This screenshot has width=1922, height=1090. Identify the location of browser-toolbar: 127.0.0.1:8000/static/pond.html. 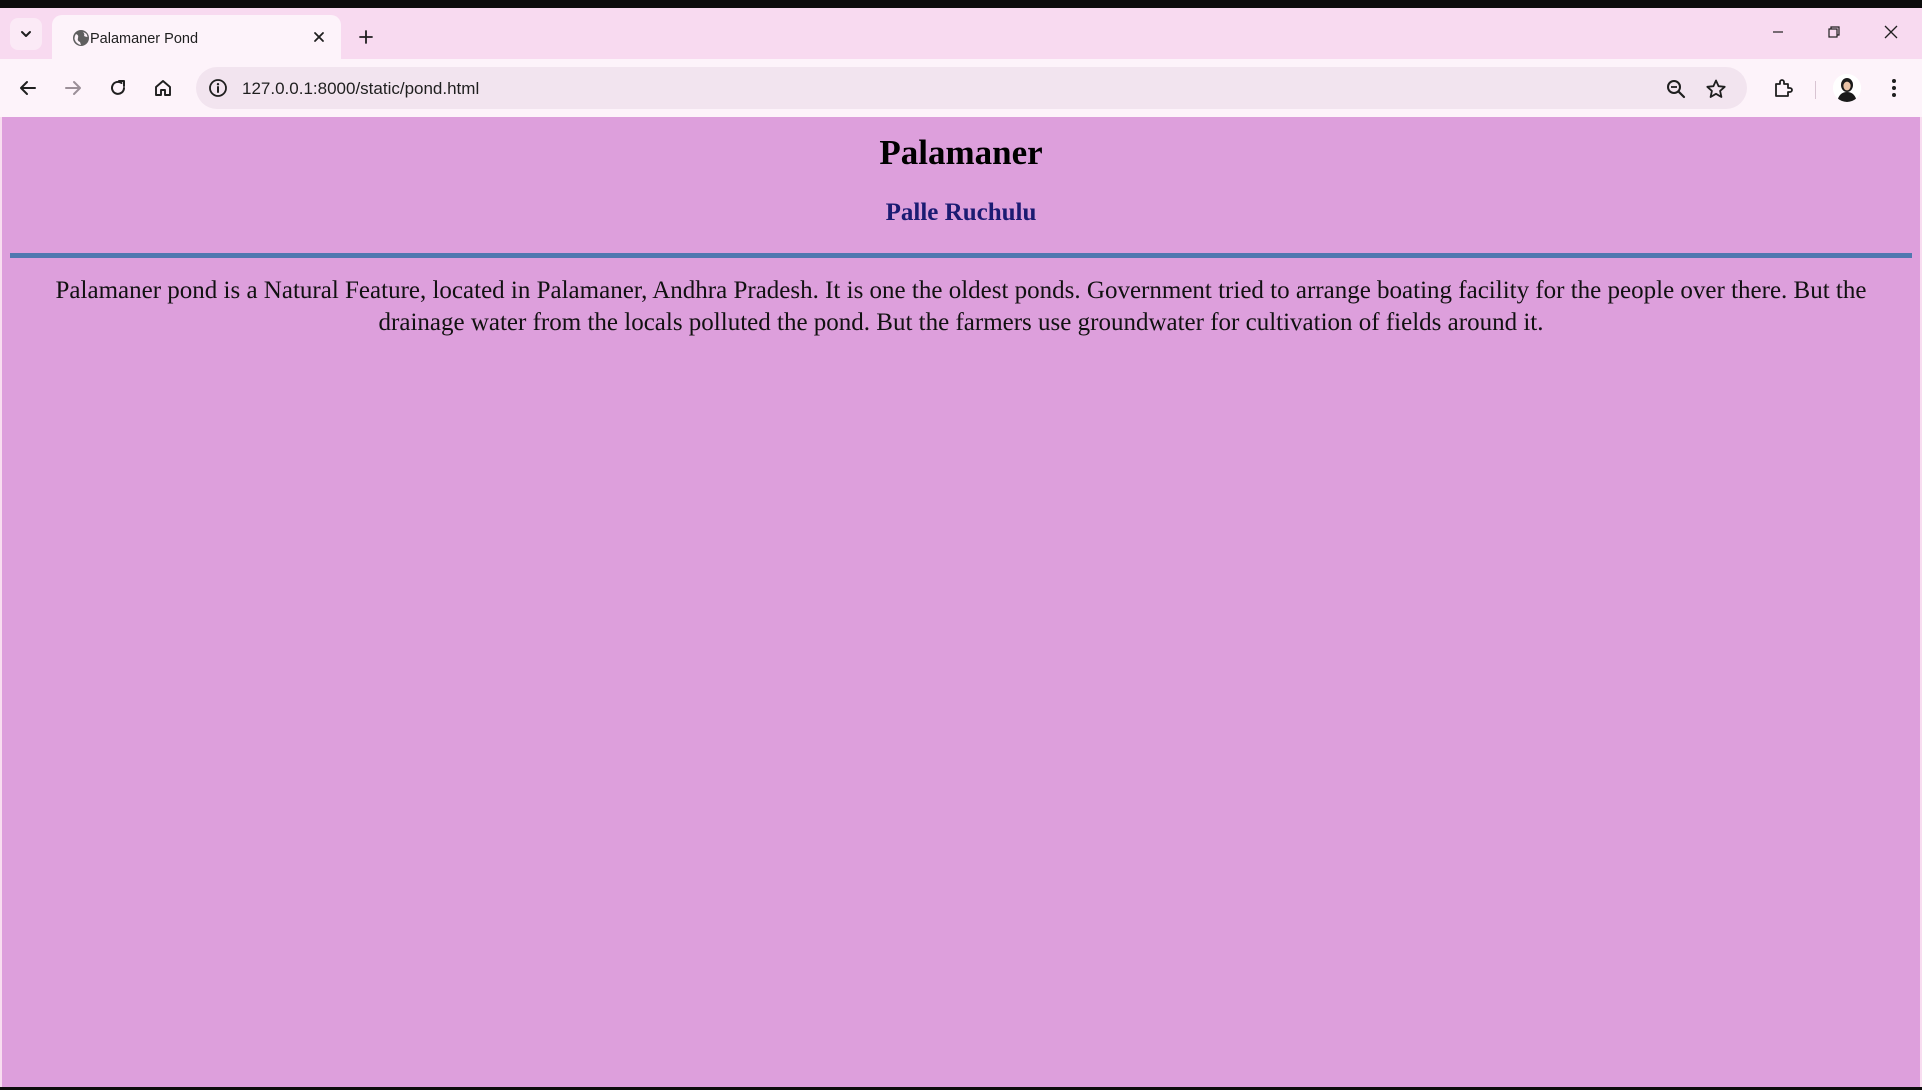
(961, 88).